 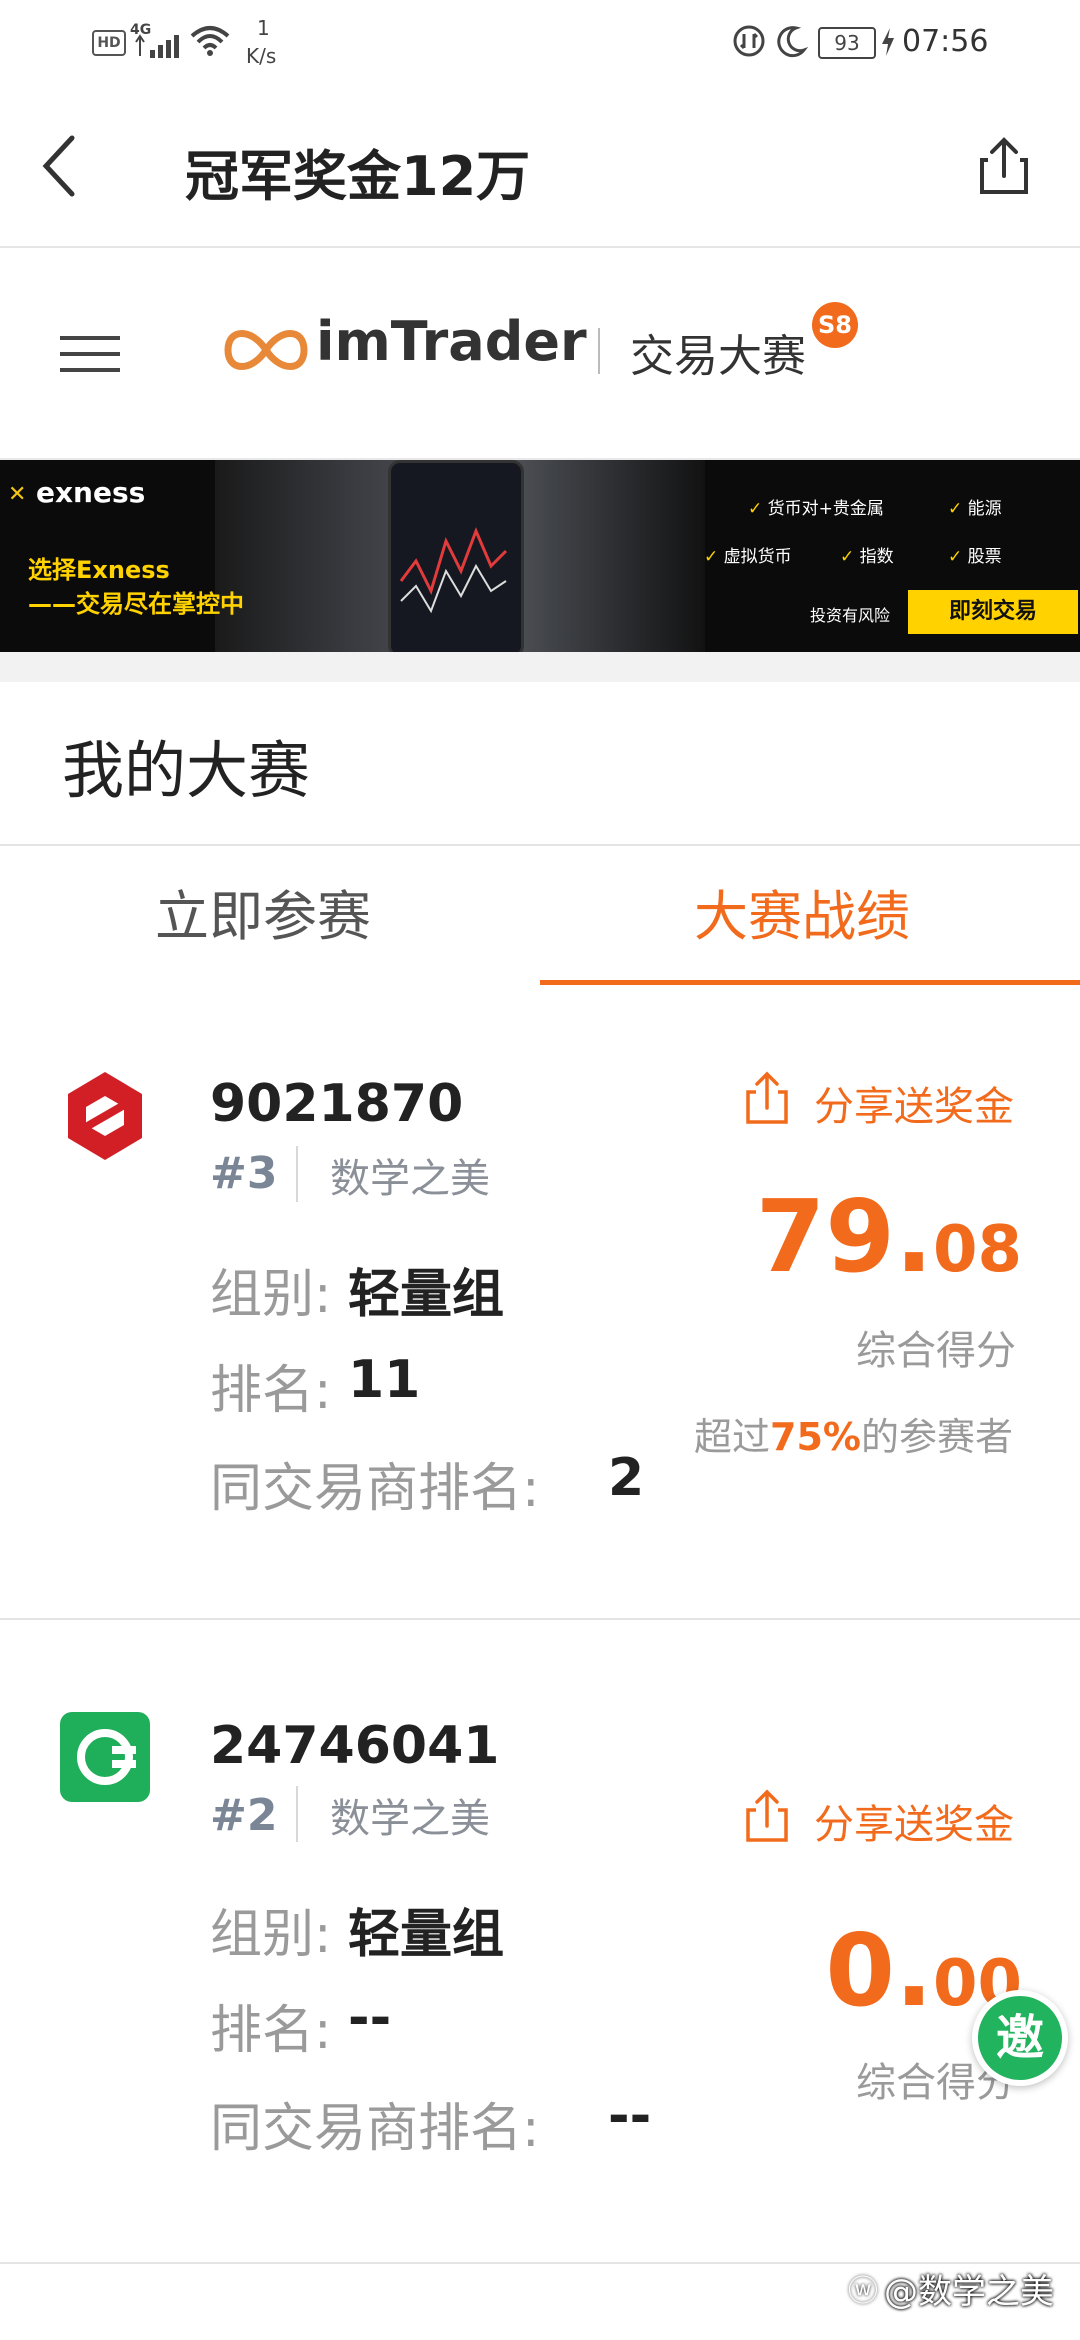 What do you see at coordinates (879, 1970) in the screenshot?
I see `score-integer: 0.` at bounding box center [879, 1970].